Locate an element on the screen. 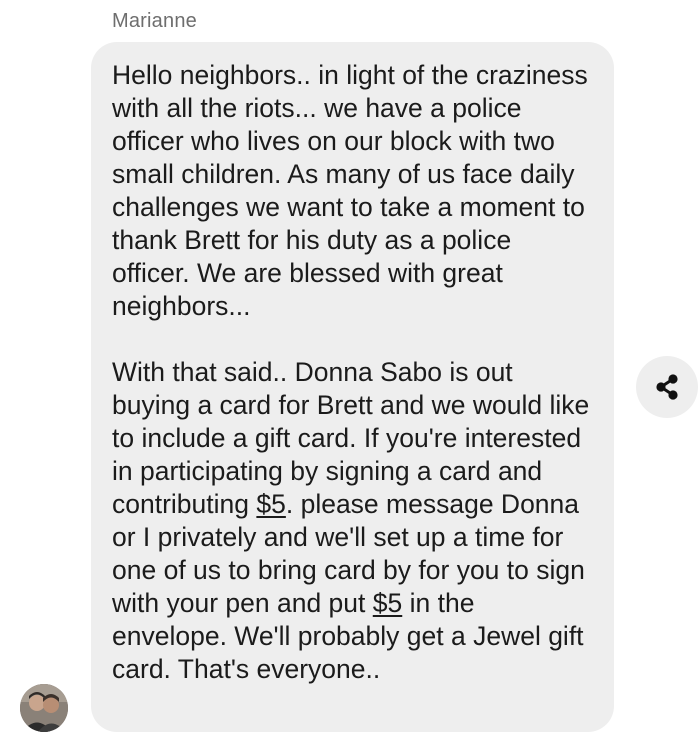 The image size is (699, 742). share-icon is located at coordinates (667, 387).